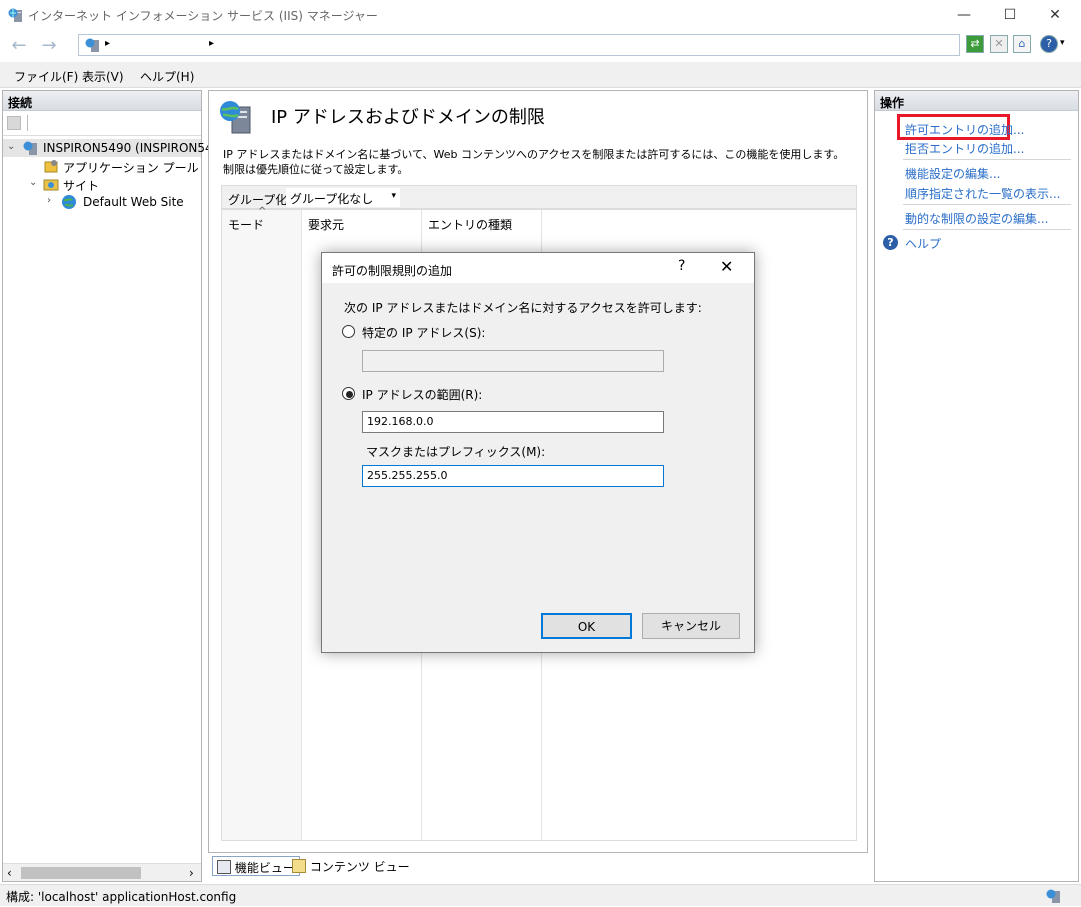 The image size is (1081, 907). I want to click on dialog-help-button: ?, so click(681, 266).